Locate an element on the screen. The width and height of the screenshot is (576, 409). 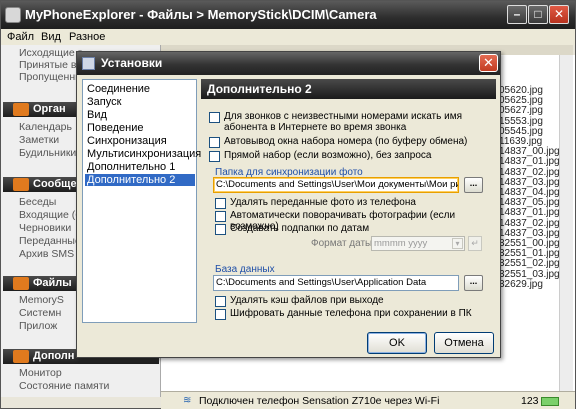
nav-item-monitor: Монитор is located at coordinates (40, 373).